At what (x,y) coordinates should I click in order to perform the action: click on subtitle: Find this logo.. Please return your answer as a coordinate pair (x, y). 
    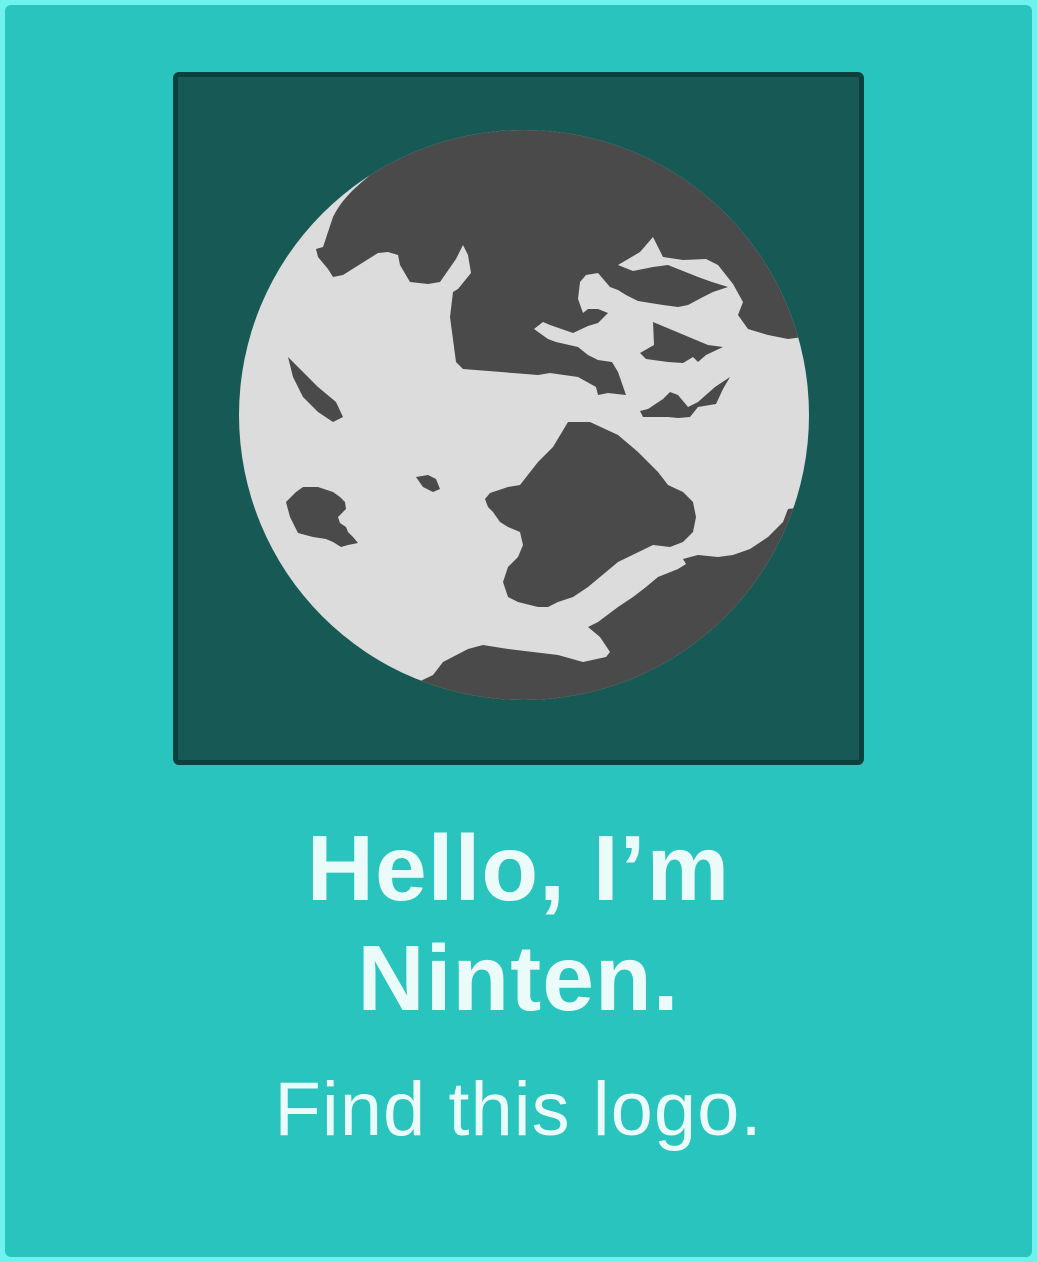
    Looking at the image, I should click on (518, 1109).